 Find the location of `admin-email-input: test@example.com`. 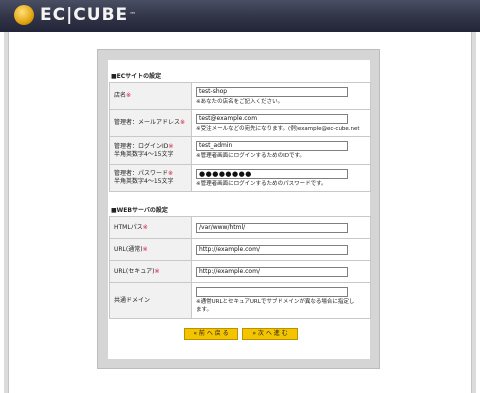

admin-email-input: test@example.com is located at coordinates (272, 118).